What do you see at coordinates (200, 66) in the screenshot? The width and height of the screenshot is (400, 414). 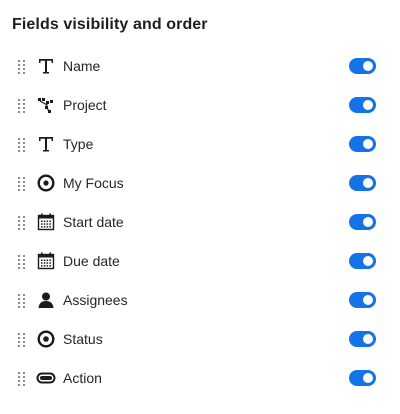 I see `field-row-name: Name` at bounding box center [200, 66].